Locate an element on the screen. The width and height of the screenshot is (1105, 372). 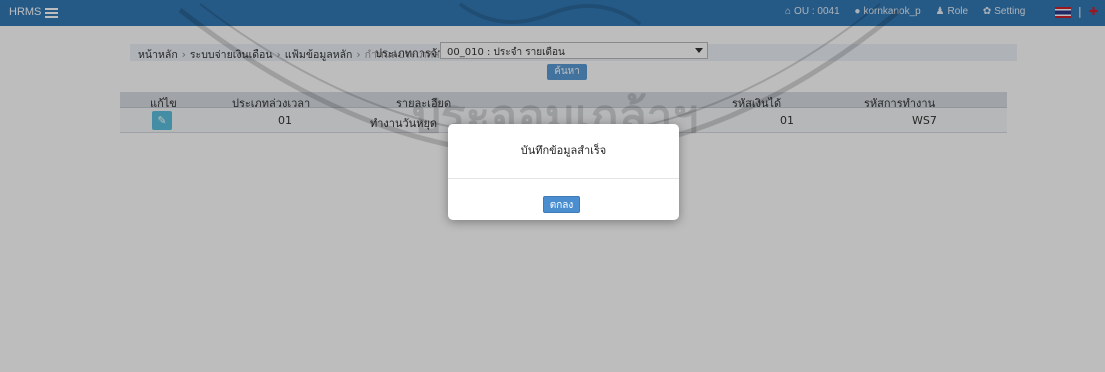
dialog-divider is located at coordinates (563, 178).